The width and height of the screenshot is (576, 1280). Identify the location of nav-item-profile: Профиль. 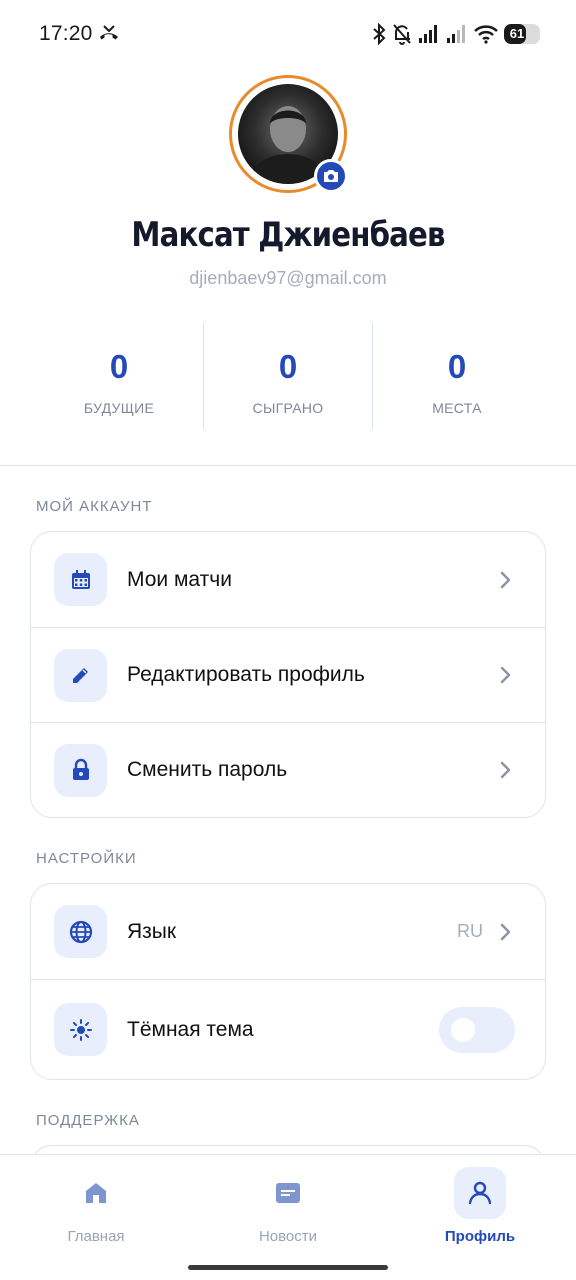
(480, 1205).